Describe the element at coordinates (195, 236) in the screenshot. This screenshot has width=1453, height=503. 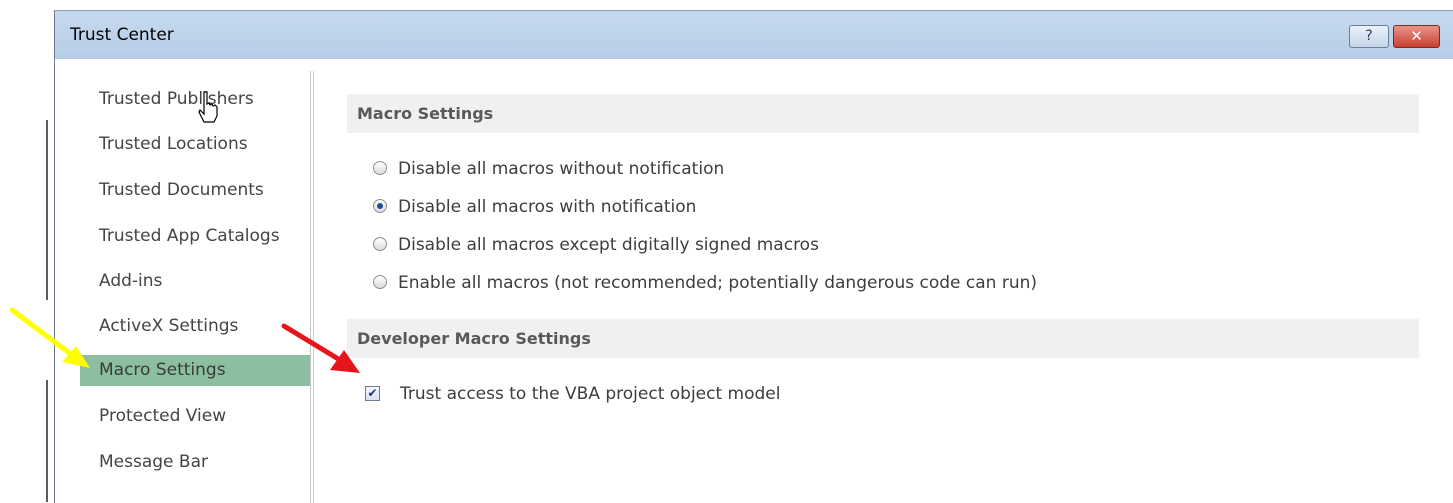
I see `sidebar-item-trusted-app-catalogs: Trusted App Catalogs` at that location.